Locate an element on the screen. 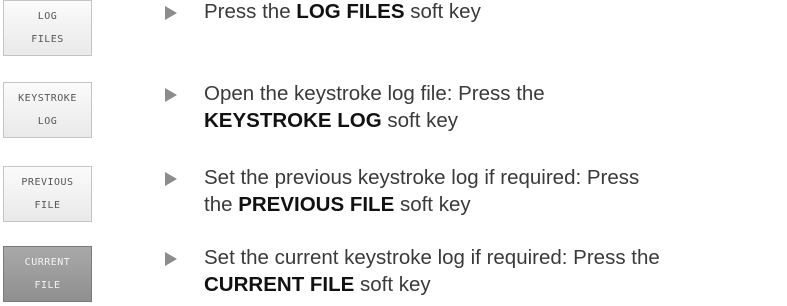 The width and height of the screenshot is (787, 306). softkey-name: LOG FILES is located at coordinates (350, 11).